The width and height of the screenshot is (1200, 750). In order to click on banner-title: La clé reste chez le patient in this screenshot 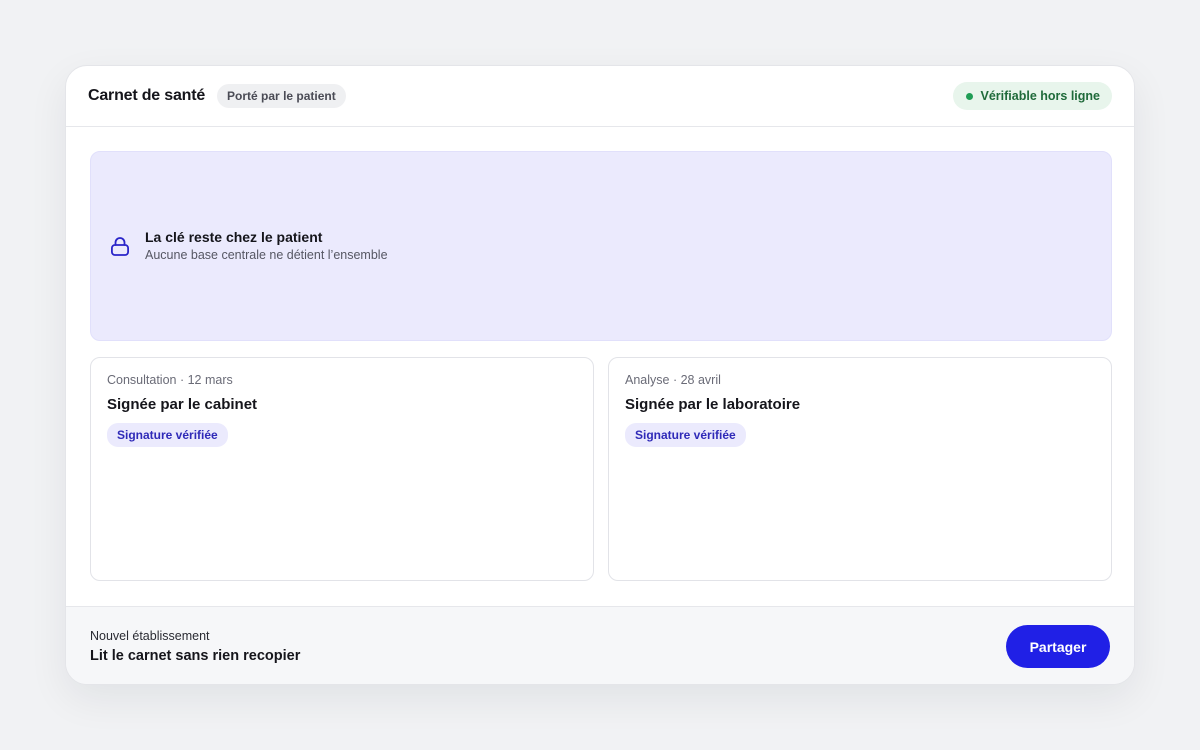, I will do `click(234, 237)`.